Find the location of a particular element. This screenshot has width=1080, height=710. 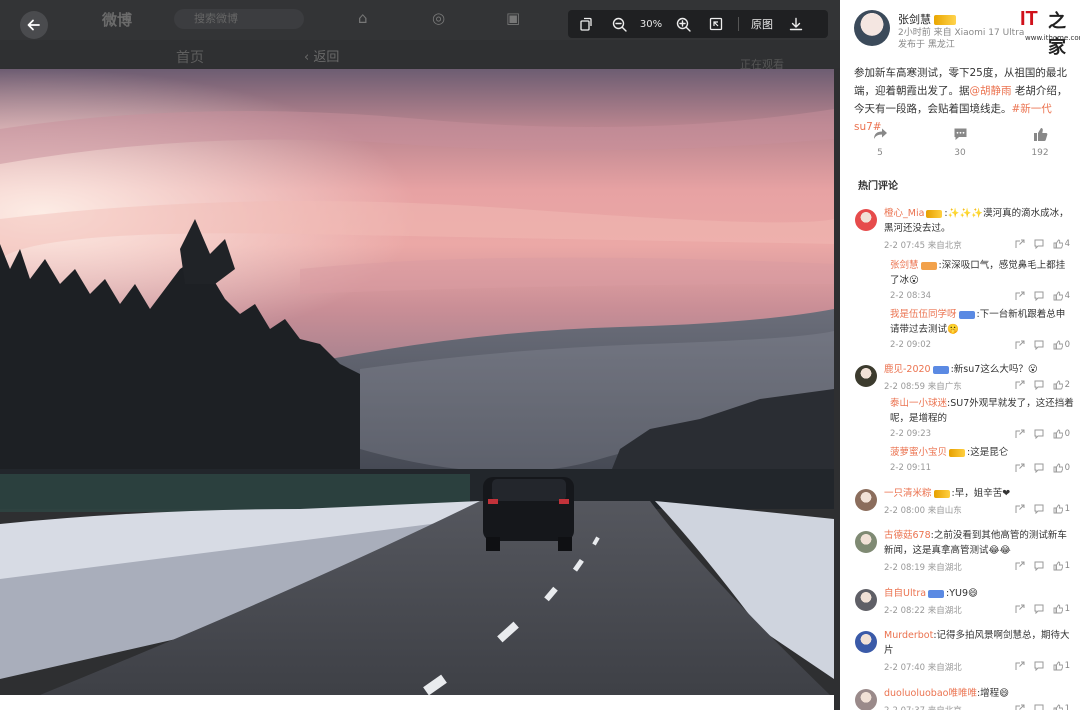

background-sub-nav is located at coordinates (420, 54).